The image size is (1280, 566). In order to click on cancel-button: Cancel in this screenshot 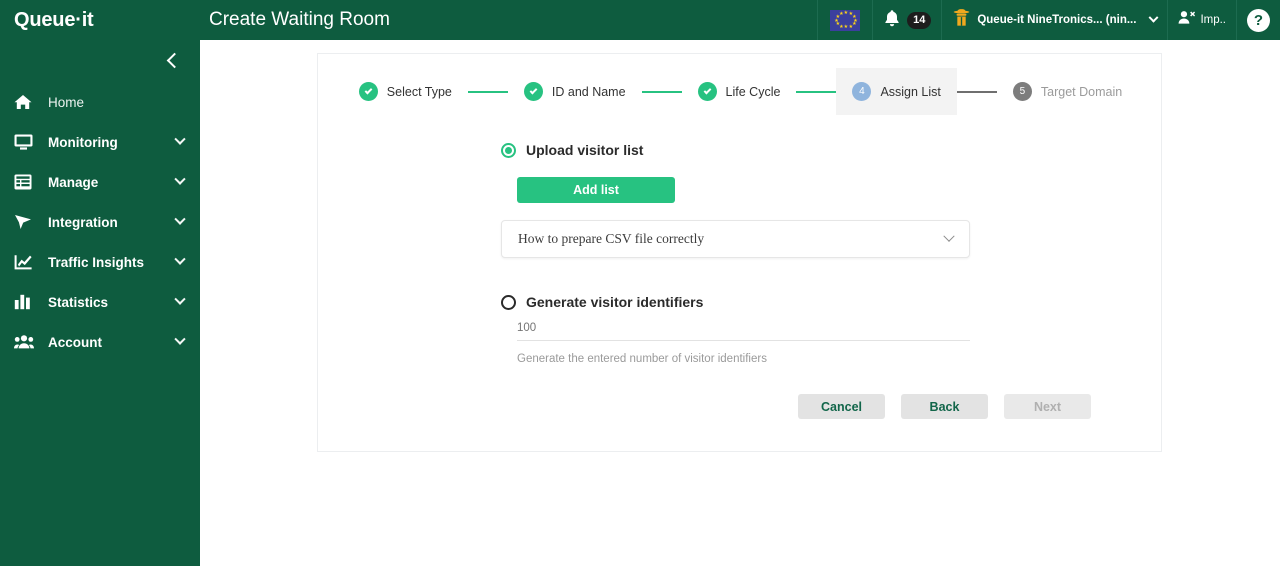, I will do `click(841, 406)`.